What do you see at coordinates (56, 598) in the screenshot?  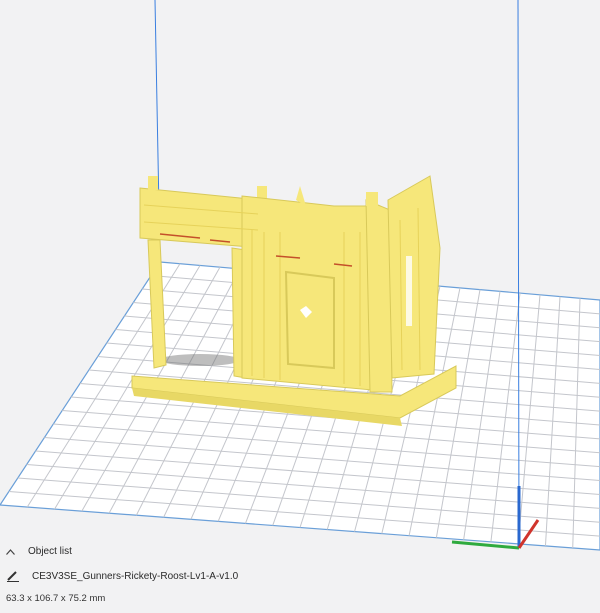 I see `object-dimensions: 63.3 x 106.7 x 75.2 mm` at bounding box center [56, 598].